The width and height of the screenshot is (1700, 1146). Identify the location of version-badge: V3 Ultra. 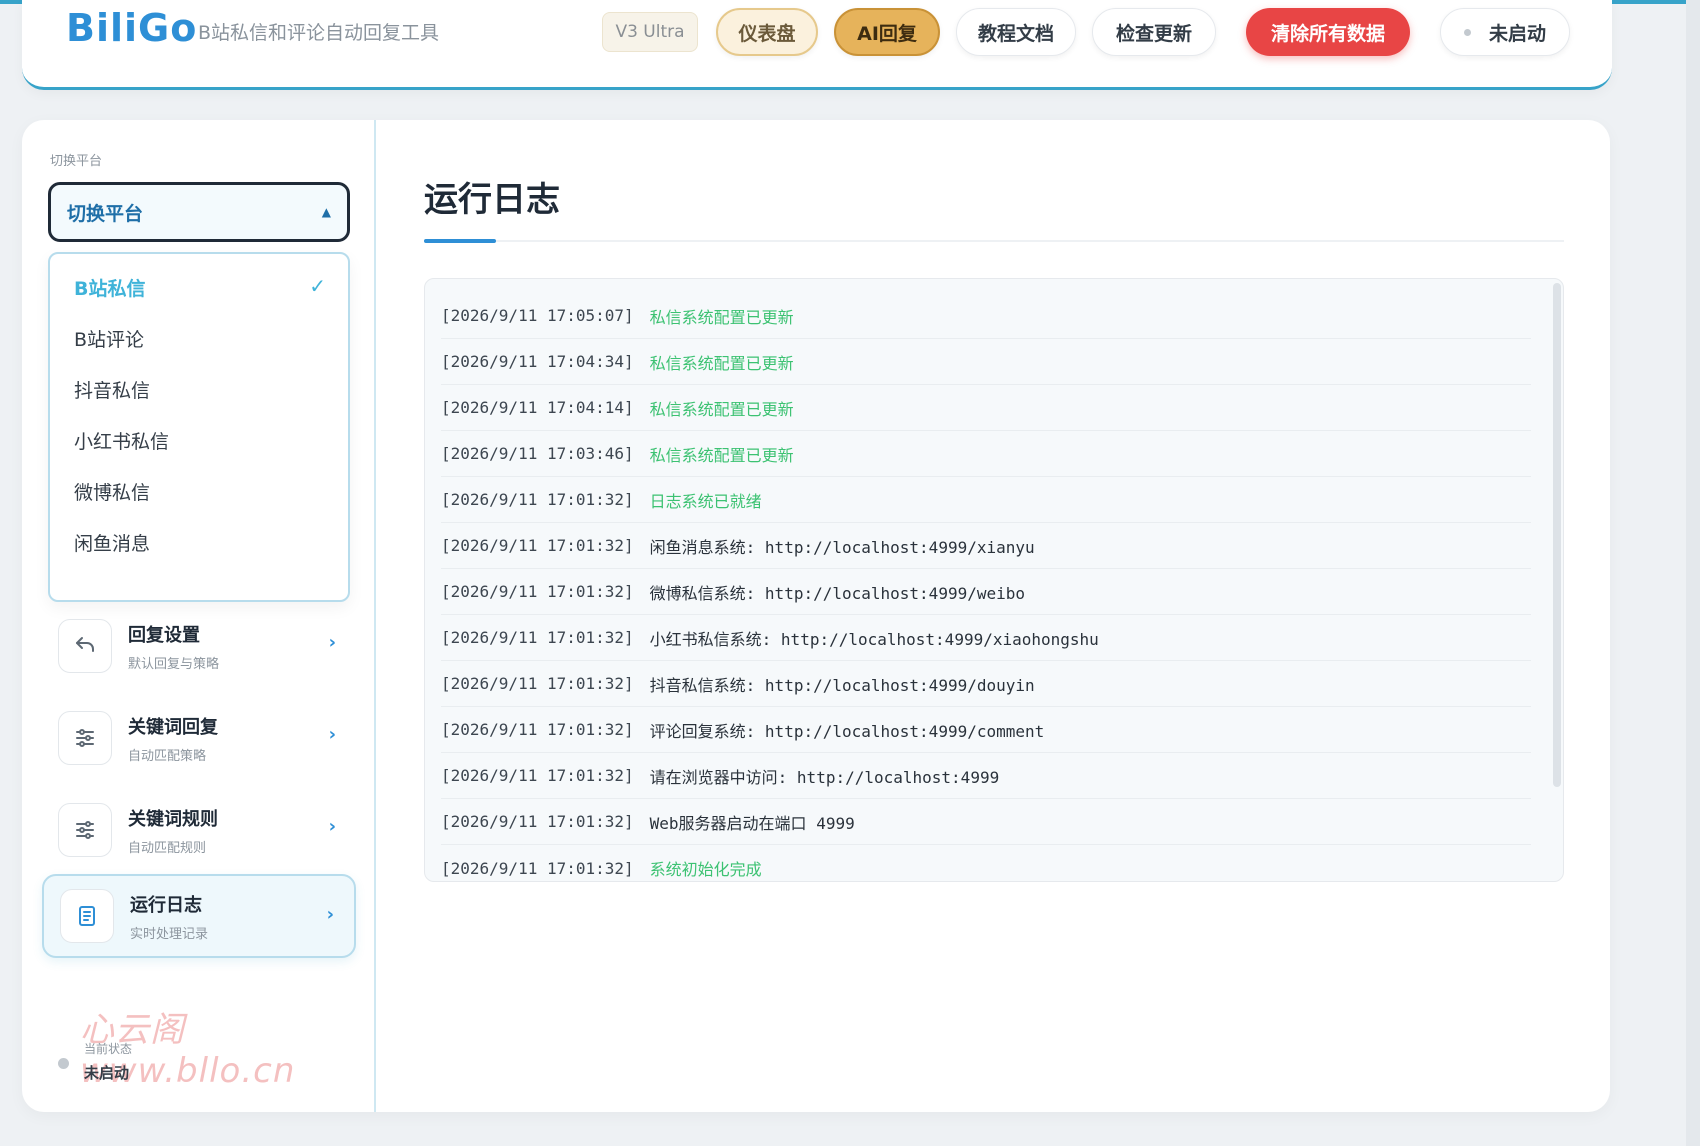
(650, 32).